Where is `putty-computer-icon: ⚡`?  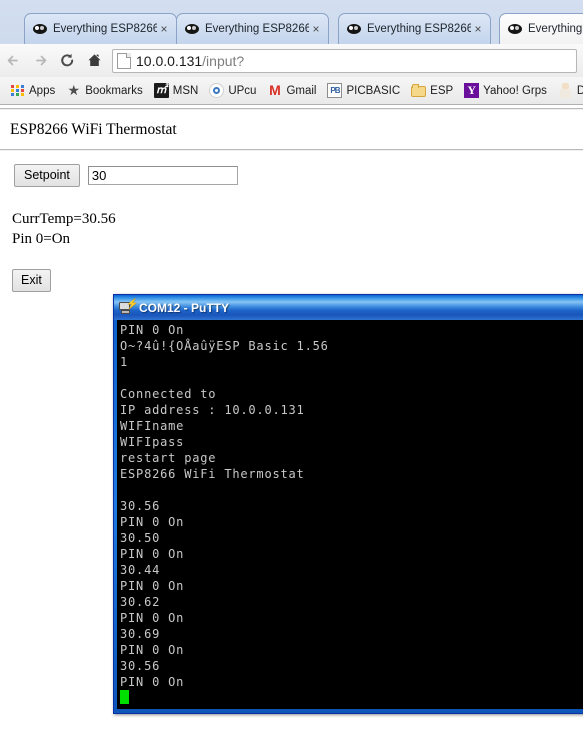
putty-computer-icon: ⚡ is located at coordinates (128, 307).